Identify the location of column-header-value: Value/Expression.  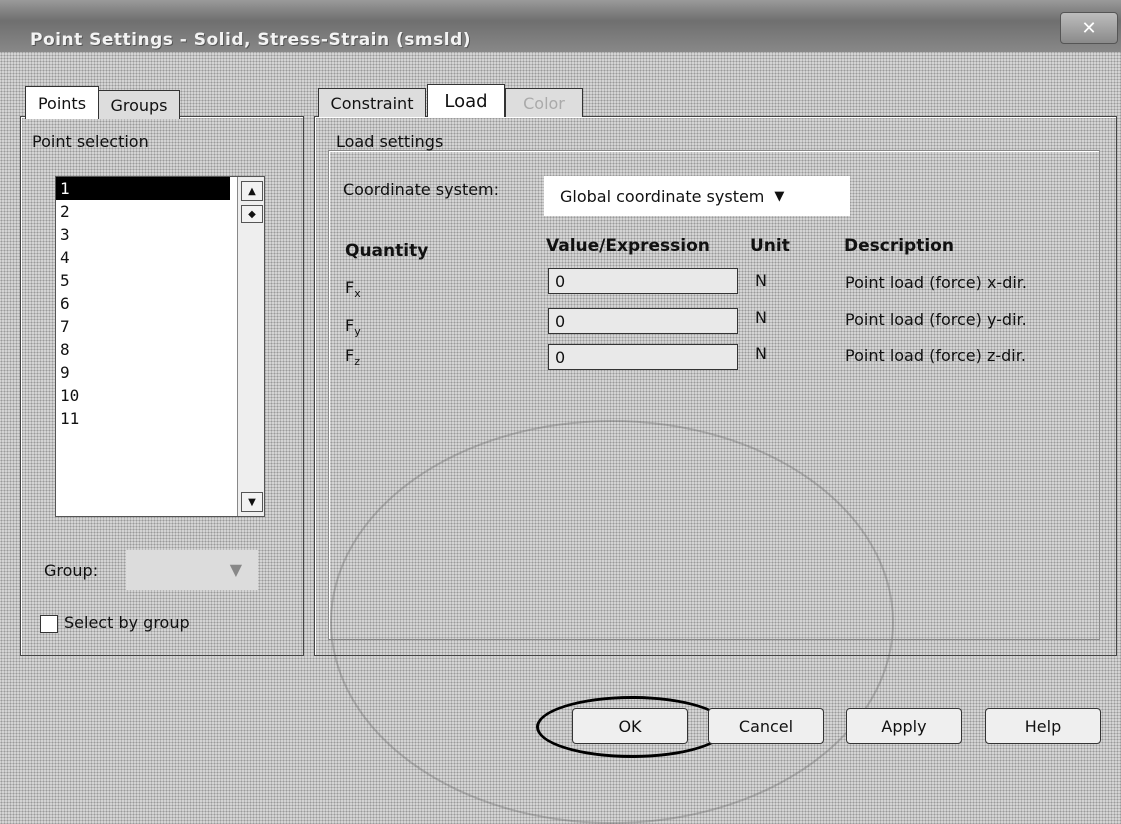
(628, 246).